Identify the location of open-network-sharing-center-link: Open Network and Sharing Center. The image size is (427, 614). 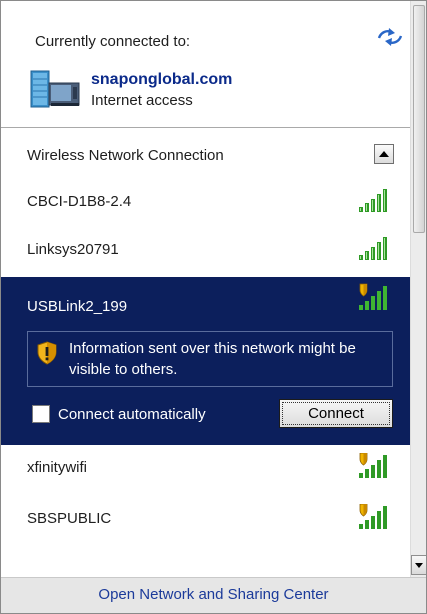
(213, 595).